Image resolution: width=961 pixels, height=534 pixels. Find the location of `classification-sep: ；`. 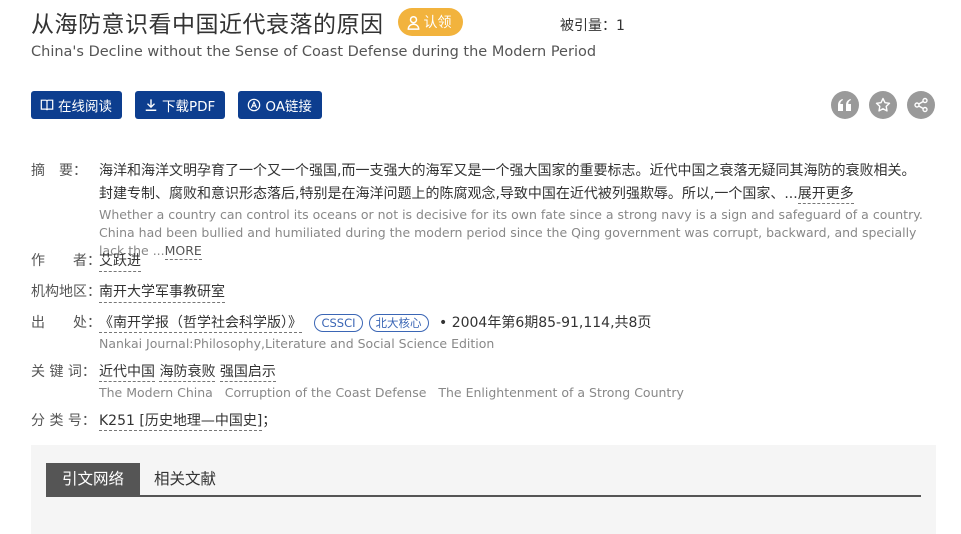

classification-sep: ； is located at coordinates (269, 421).